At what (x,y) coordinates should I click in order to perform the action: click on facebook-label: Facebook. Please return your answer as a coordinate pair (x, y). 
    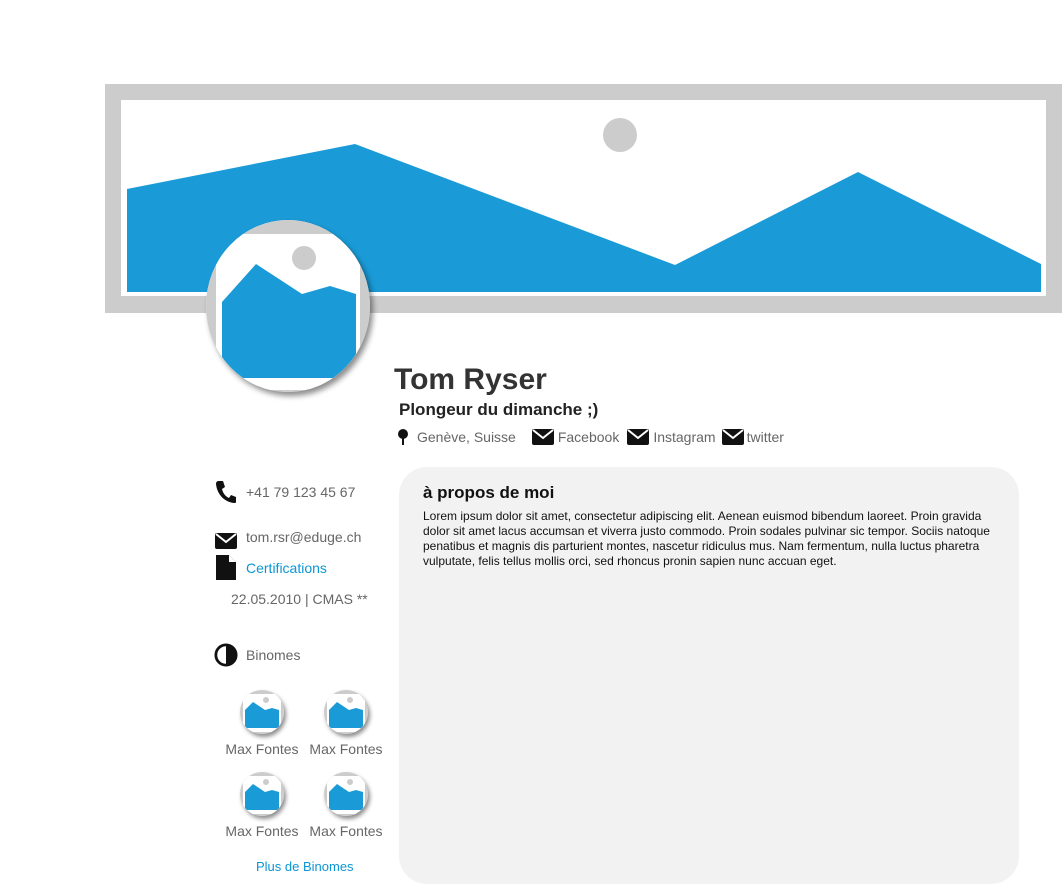
    Looking at the image, I should click on (588, 437).